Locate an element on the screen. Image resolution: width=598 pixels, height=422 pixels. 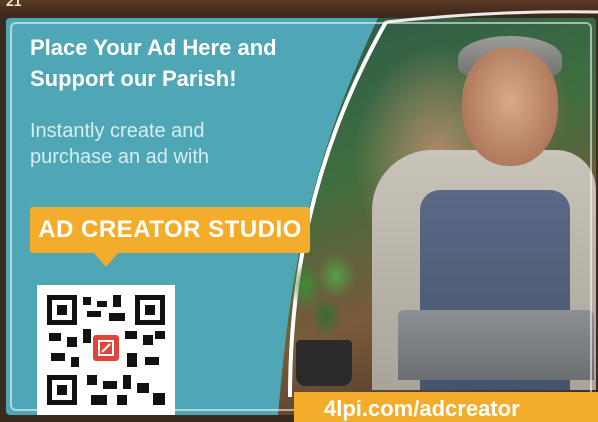
cta-callout-tail is located at coordinates (106, 260).